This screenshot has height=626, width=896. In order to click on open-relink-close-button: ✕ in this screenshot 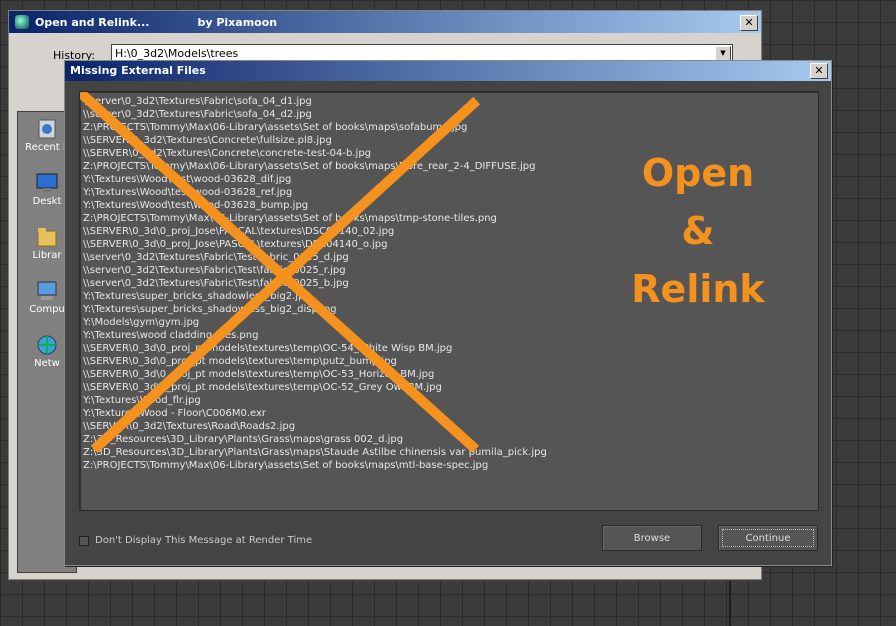, I will do `click(749, 23)`.